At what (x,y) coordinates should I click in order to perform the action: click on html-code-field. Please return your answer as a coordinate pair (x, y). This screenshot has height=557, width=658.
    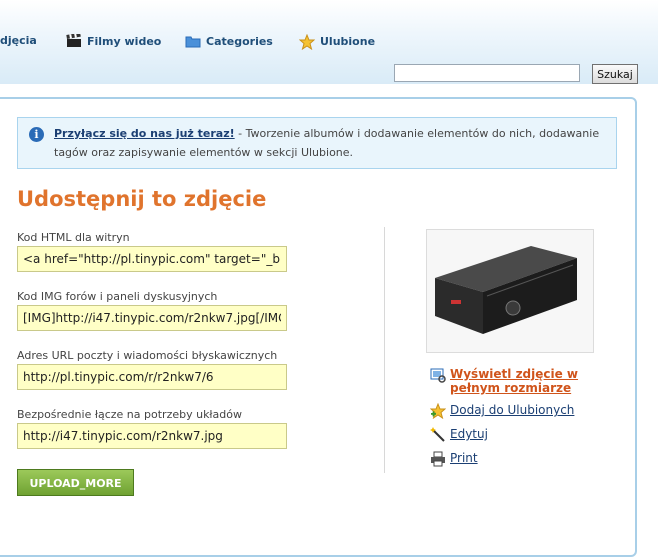
    Looking at the image, I should click on (152, 259).